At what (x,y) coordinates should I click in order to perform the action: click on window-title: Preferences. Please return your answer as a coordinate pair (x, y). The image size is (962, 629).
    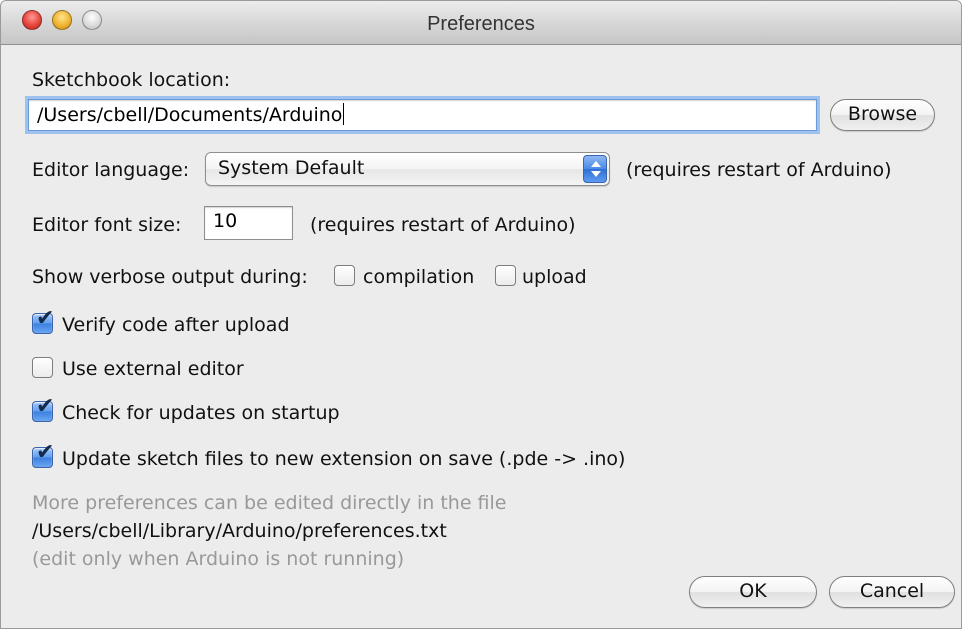
    Looking at the image, I should click on (481, 24).